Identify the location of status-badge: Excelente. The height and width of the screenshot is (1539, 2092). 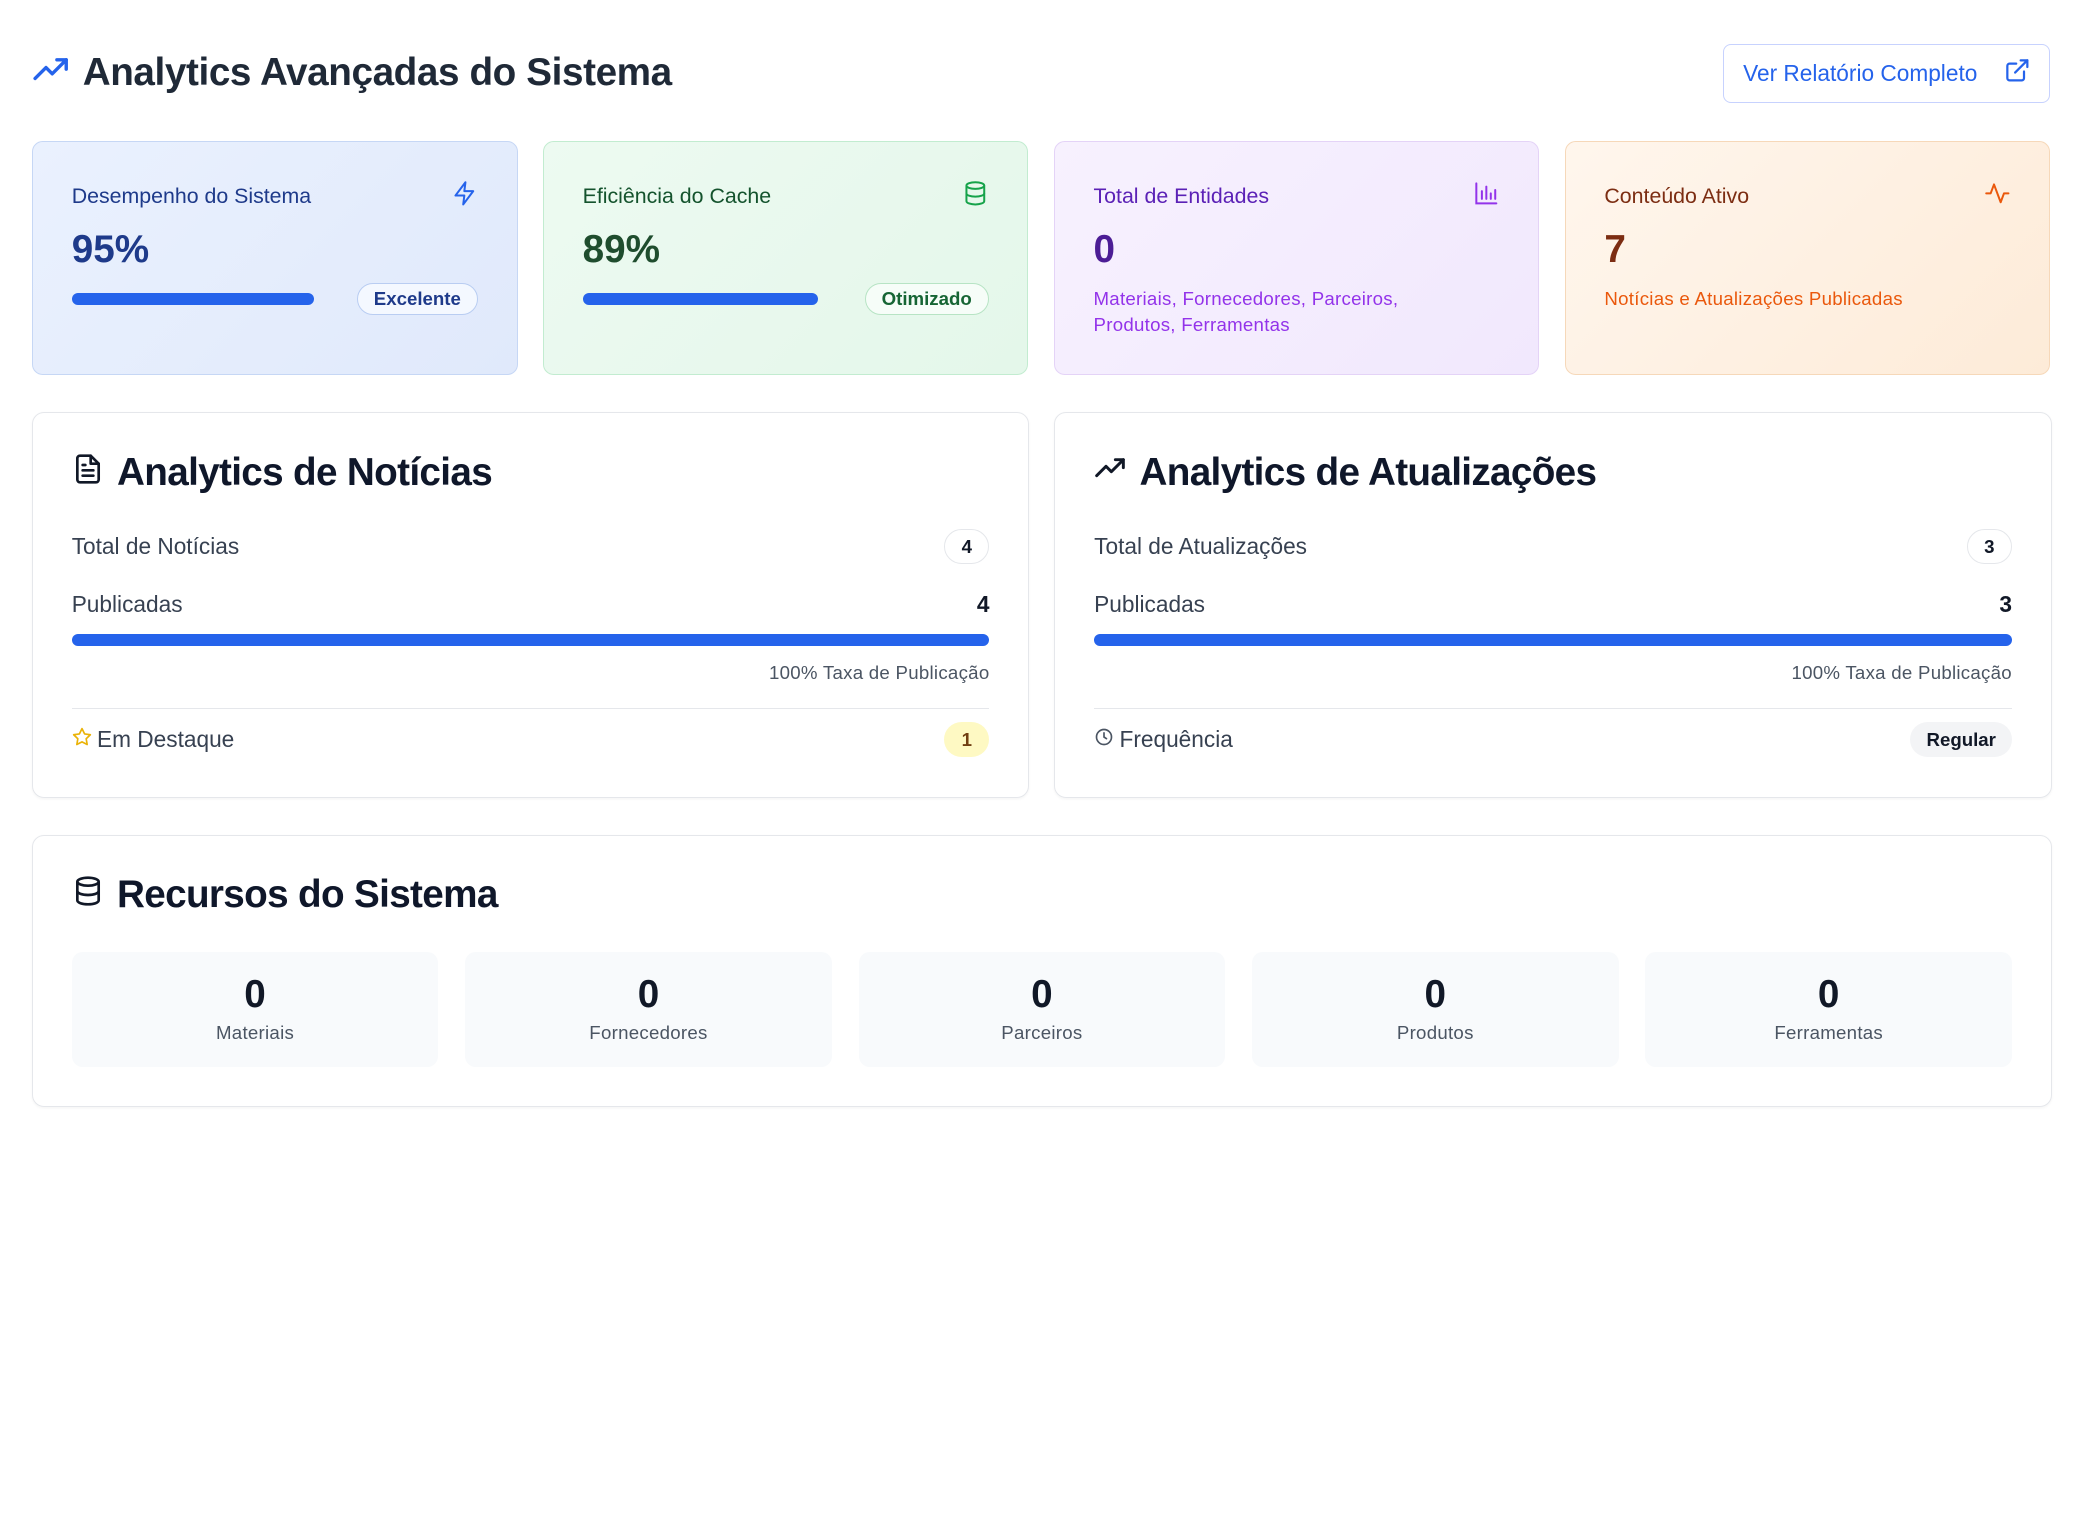
(417, 299).